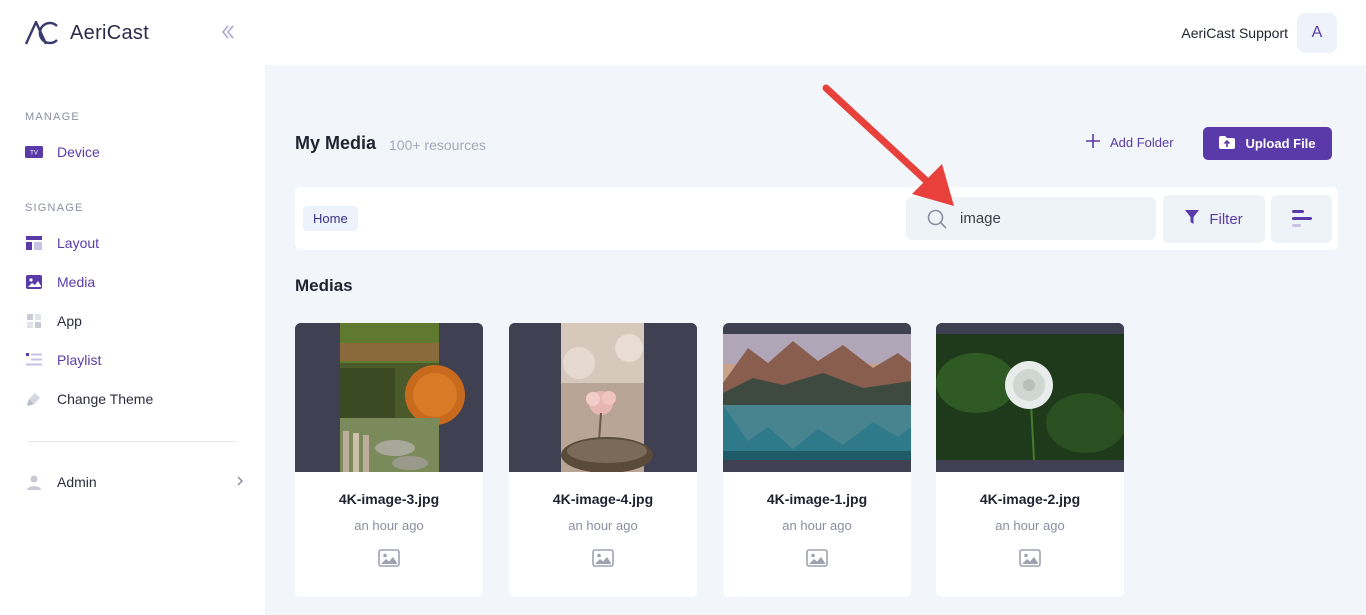 Image resolution: width=1366 pixels, height=615 pixels. I want to click on filter-button: Filter, so click(1214, 219).